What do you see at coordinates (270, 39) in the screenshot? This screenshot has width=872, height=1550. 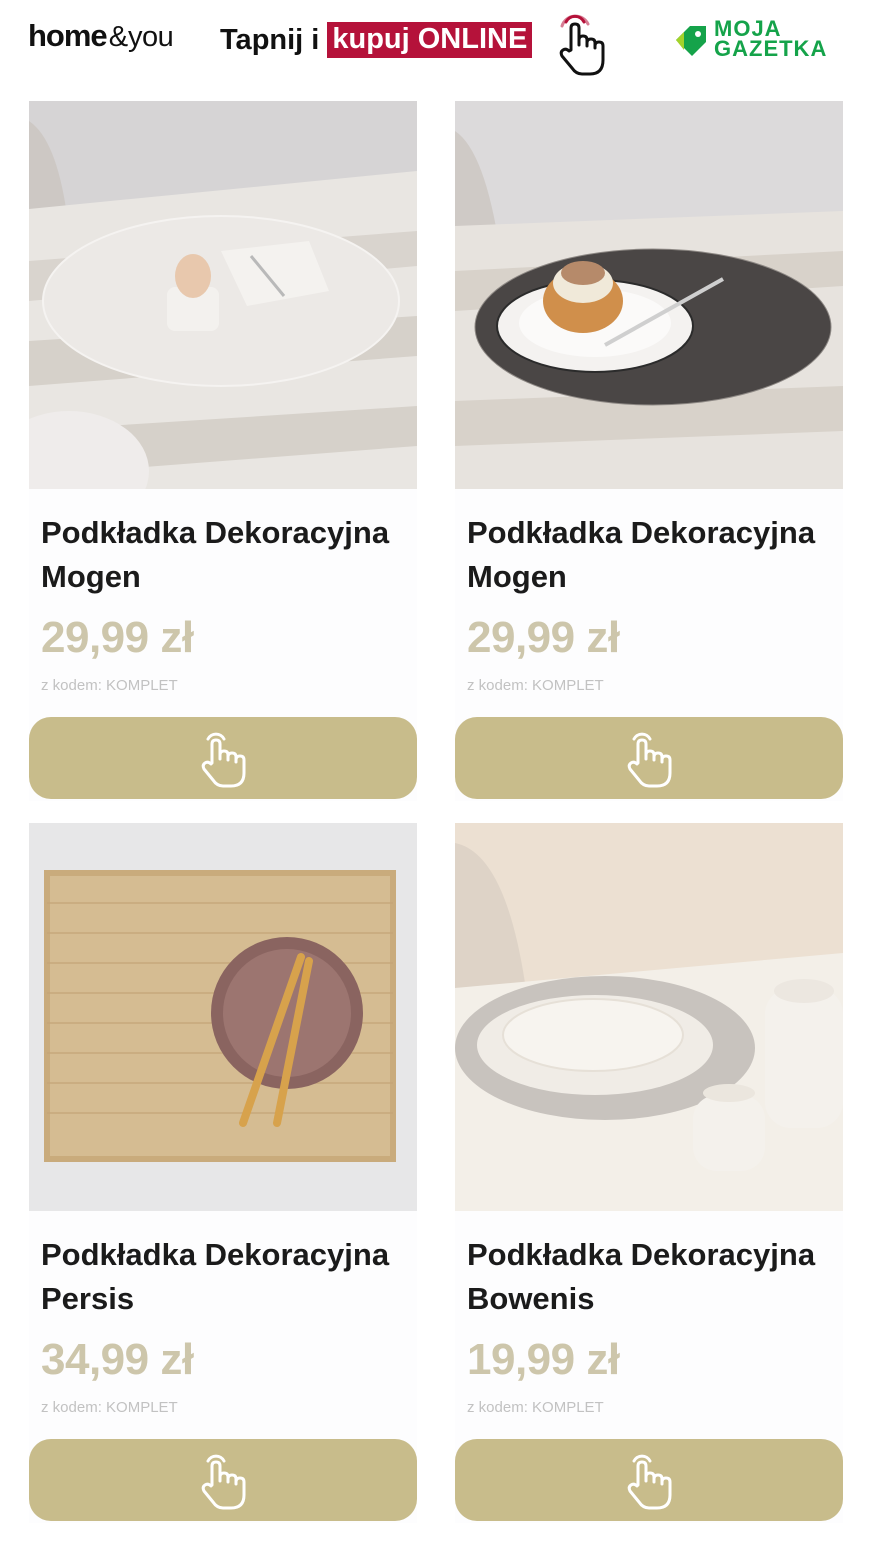 I see `tap-text: Tapnij i` at bounding box center [270, 39].